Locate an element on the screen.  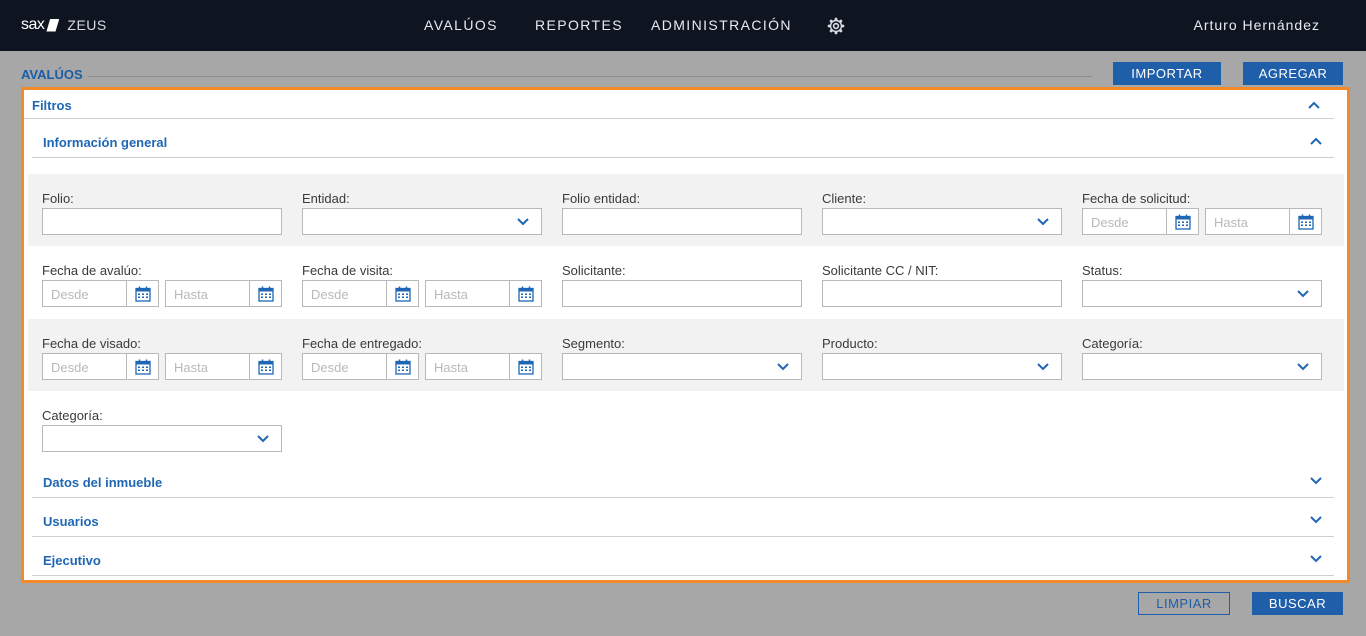
user-name: Arturo Hernández is located at coordinates (1256, 25).